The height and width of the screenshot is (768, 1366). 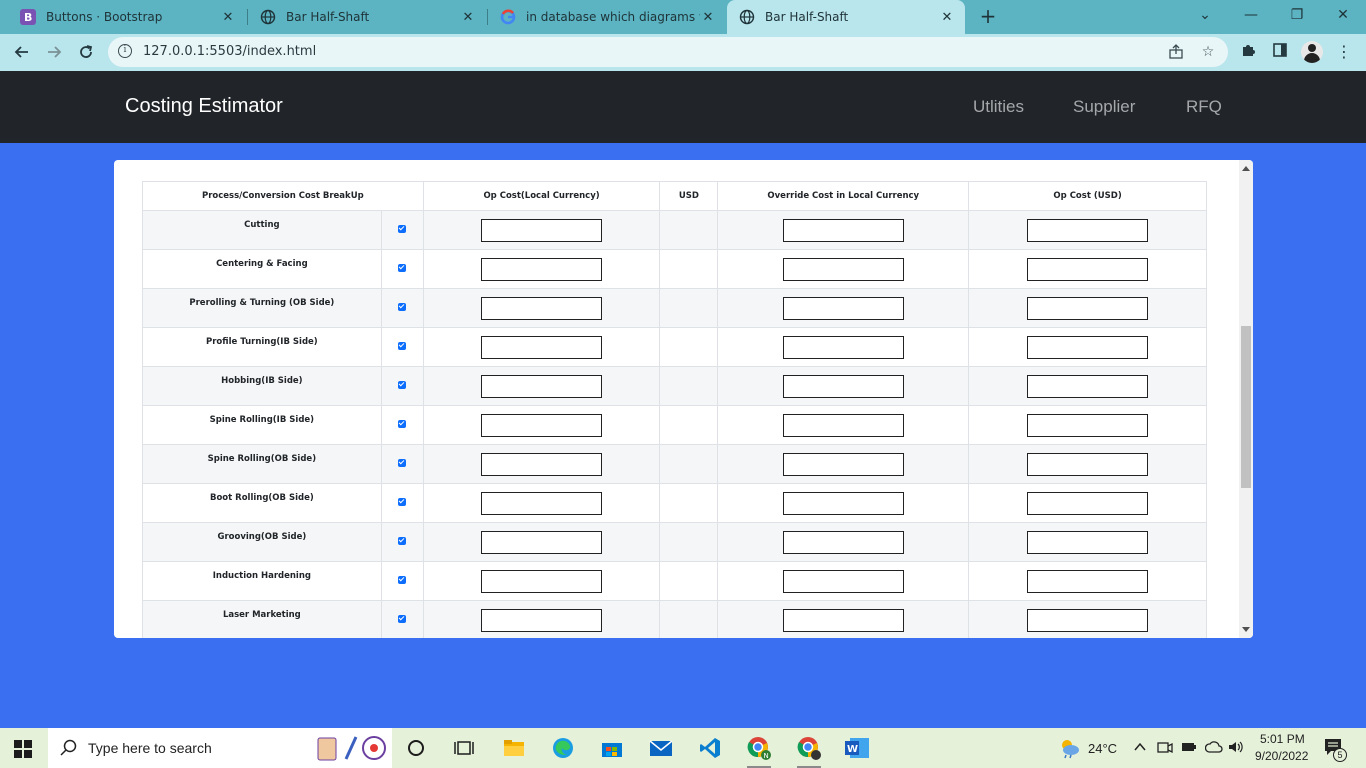 What do you see at coordinates (846, 17) in the screenshot?
I see `tab-bar-half-shaft-active: Bar Half-Shaft ✕` at bounding box center [846, 17].